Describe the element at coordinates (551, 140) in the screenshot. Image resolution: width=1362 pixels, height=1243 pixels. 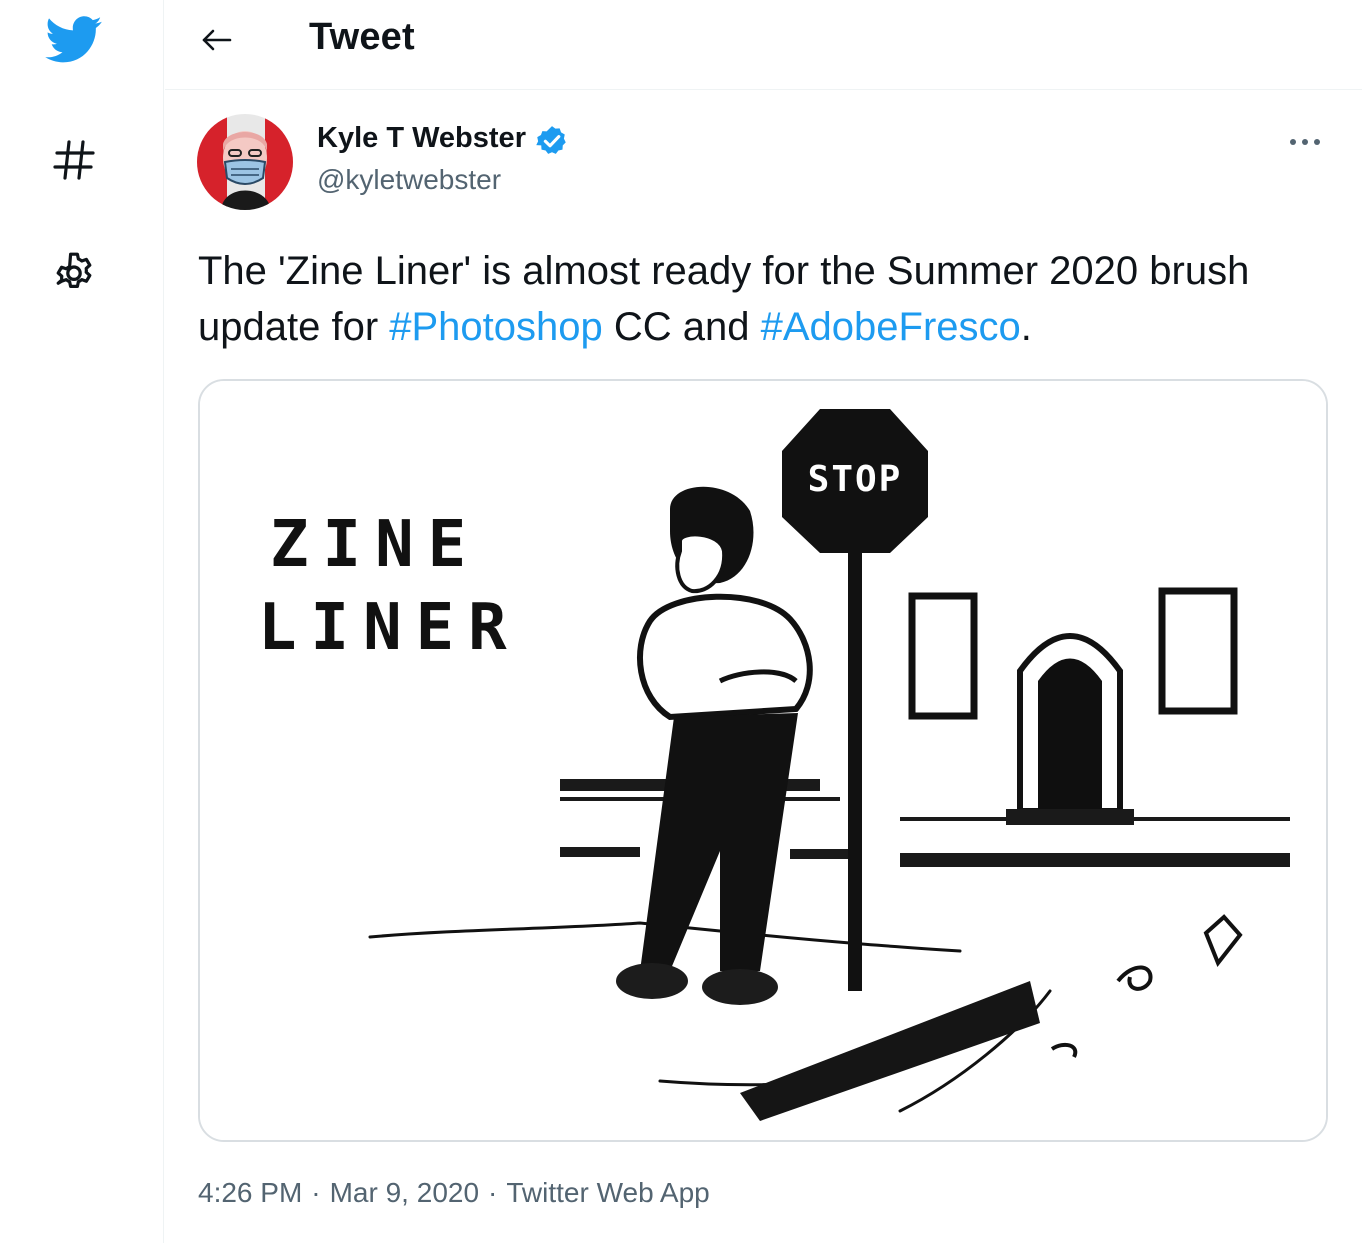
I see `verified-badge-icon` at that location.